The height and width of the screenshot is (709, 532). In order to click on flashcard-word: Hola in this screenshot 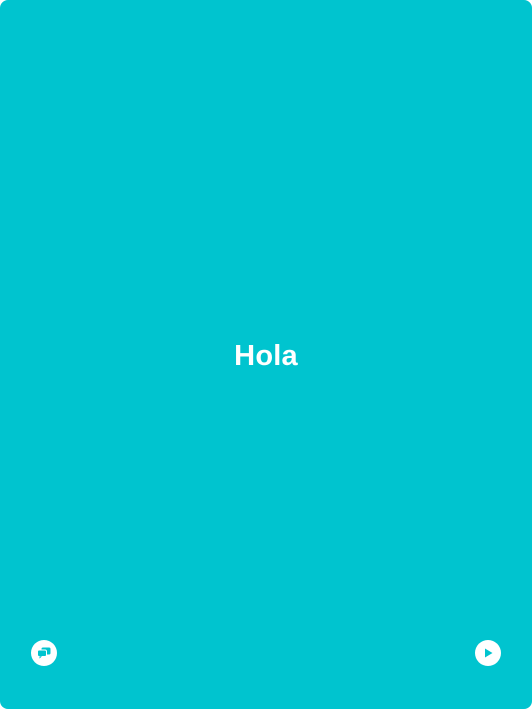, I will do `click(266, 356)`.